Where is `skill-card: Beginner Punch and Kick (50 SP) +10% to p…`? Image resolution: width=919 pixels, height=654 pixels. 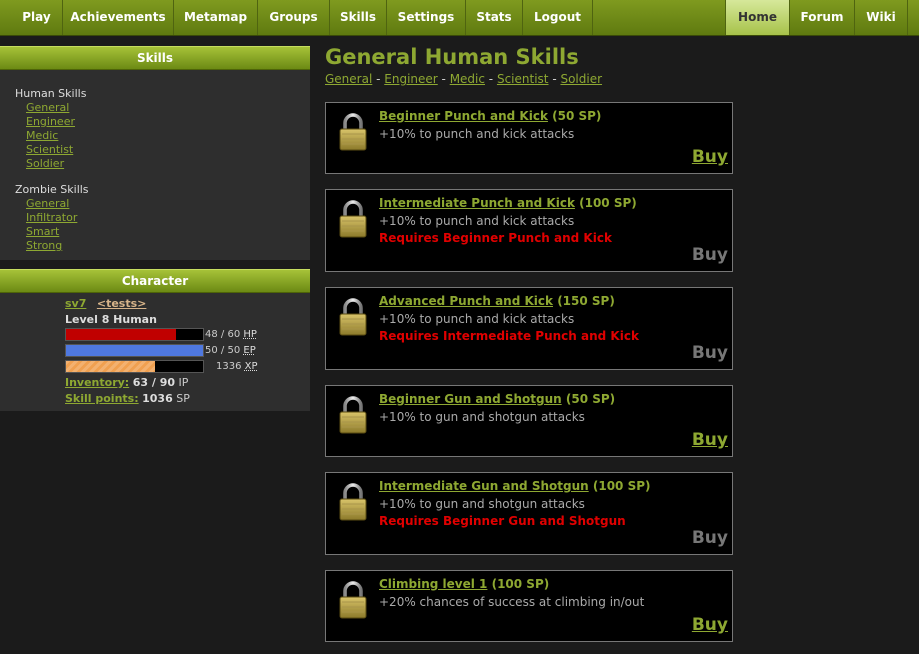 skill-card: Beginner Punch and Kick (50 SP) +10% to p… is located at coordinates (529, 138).